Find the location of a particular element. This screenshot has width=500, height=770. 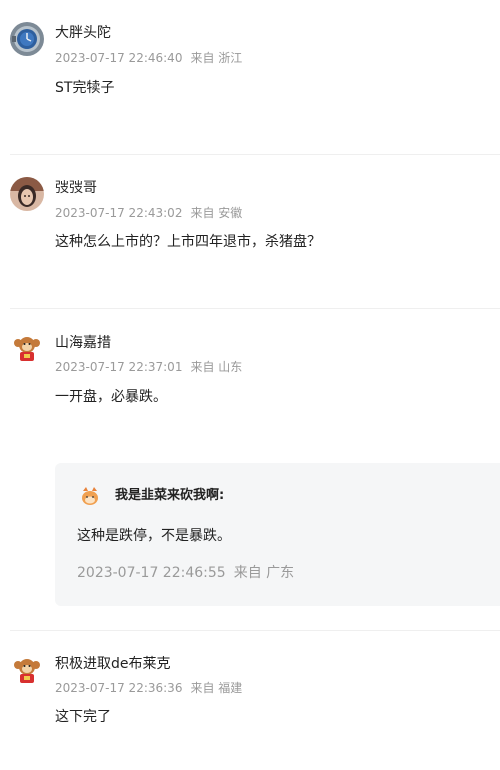

cartoon-cat-avatar-icon is located at coordinates (90, 496).